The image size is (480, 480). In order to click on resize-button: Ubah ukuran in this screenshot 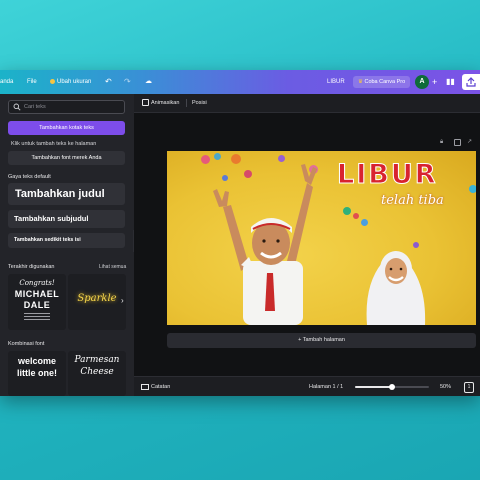, I will do `click(70, 82)`.